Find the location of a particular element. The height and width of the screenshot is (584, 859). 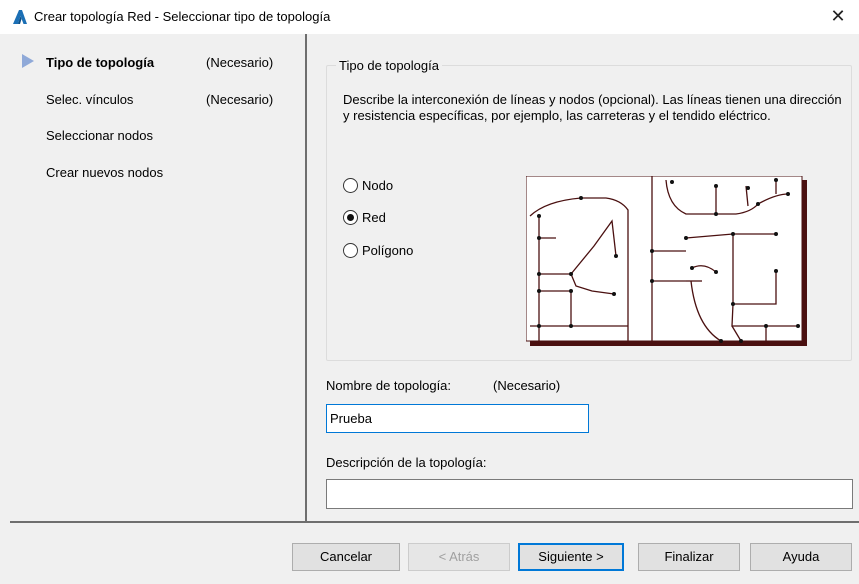

radio-nodo: Nodo is located at coordinates (368, 185).